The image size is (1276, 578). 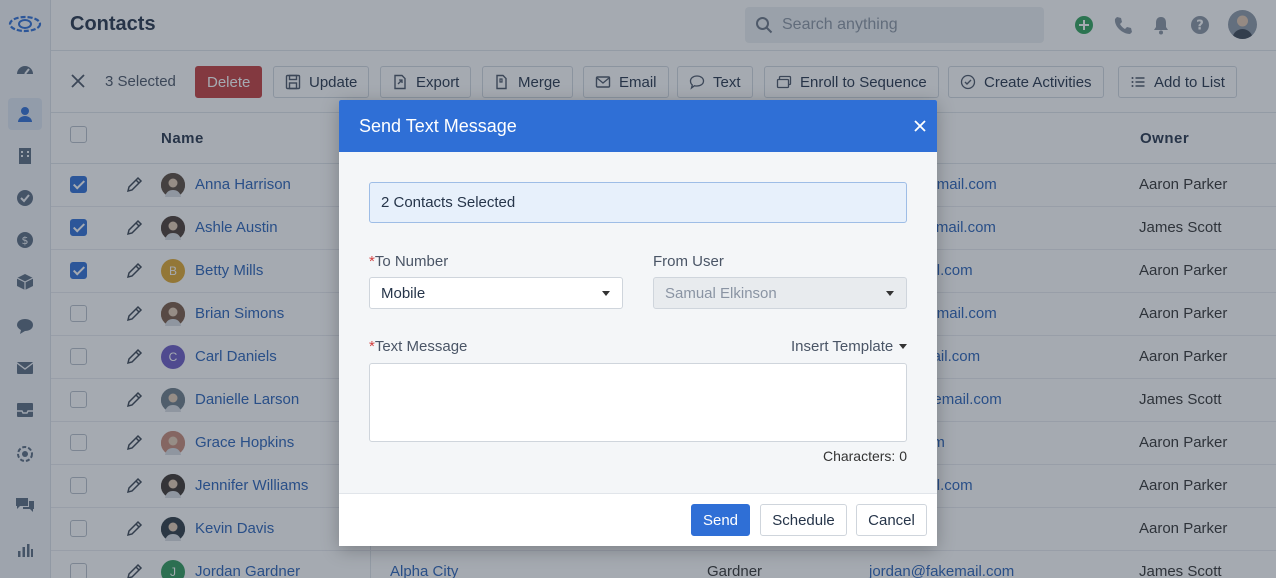 What do you see at coordinates (638, 519) in the screenshot?
I see `dialog-footer: Send Schedule Cancel` at bounding box center [638, 519].